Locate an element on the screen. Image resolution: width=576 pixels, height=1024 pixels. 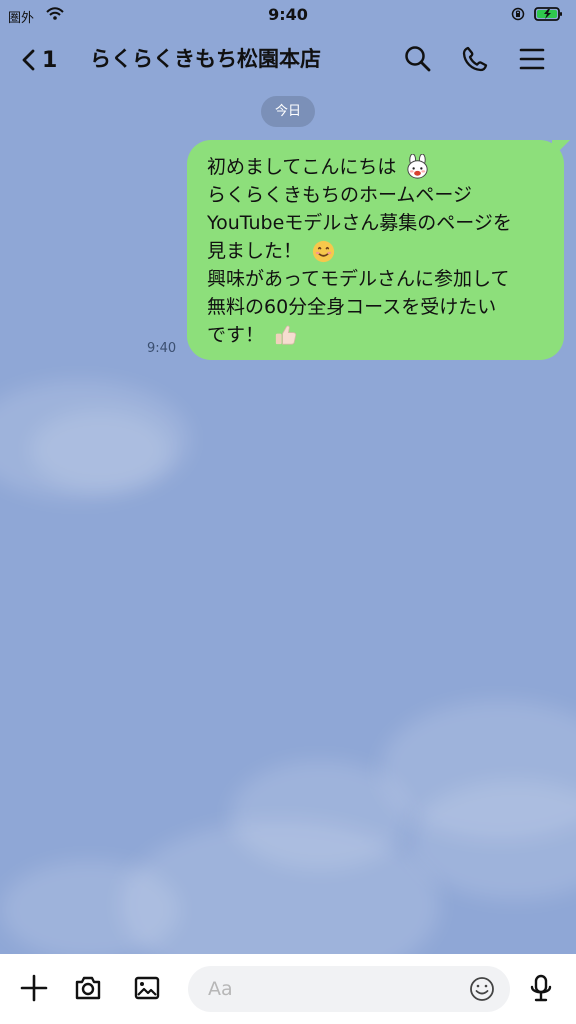
message-line: らくらくきもちのホームページ is located at coordinates (376, 195).